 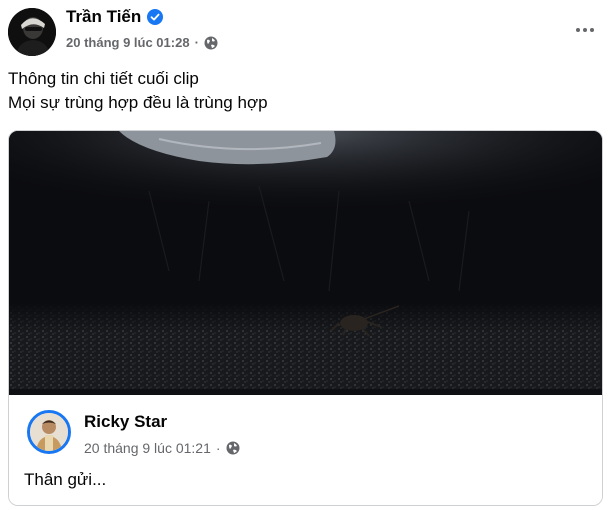 I want to click on shared-author-name: Ricky Star, so click(x=125, y=422).